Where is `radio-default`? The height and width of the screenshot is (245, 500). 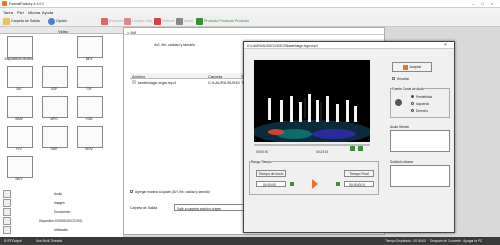
radio-default is located at coordinates (412, 96).